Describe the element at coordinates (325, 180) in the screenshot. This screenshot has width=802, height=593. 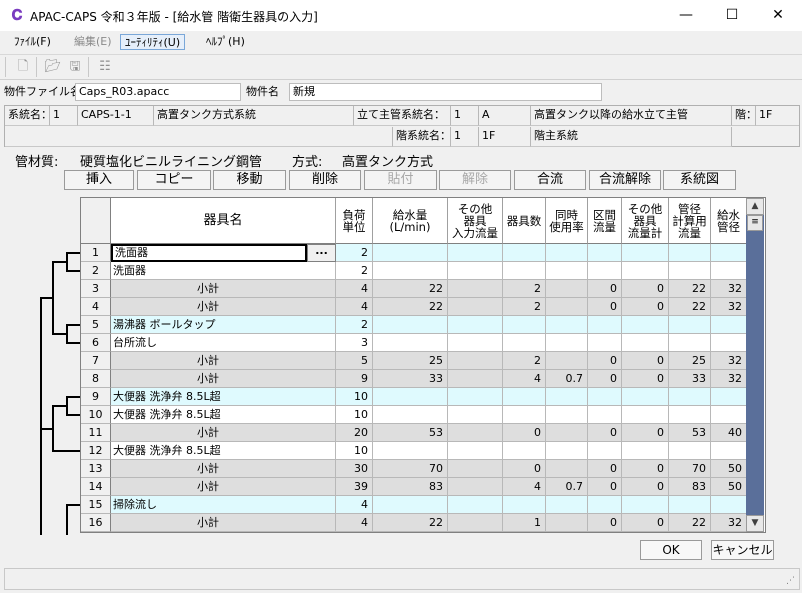
I see `delete-button: 削除` at that location.